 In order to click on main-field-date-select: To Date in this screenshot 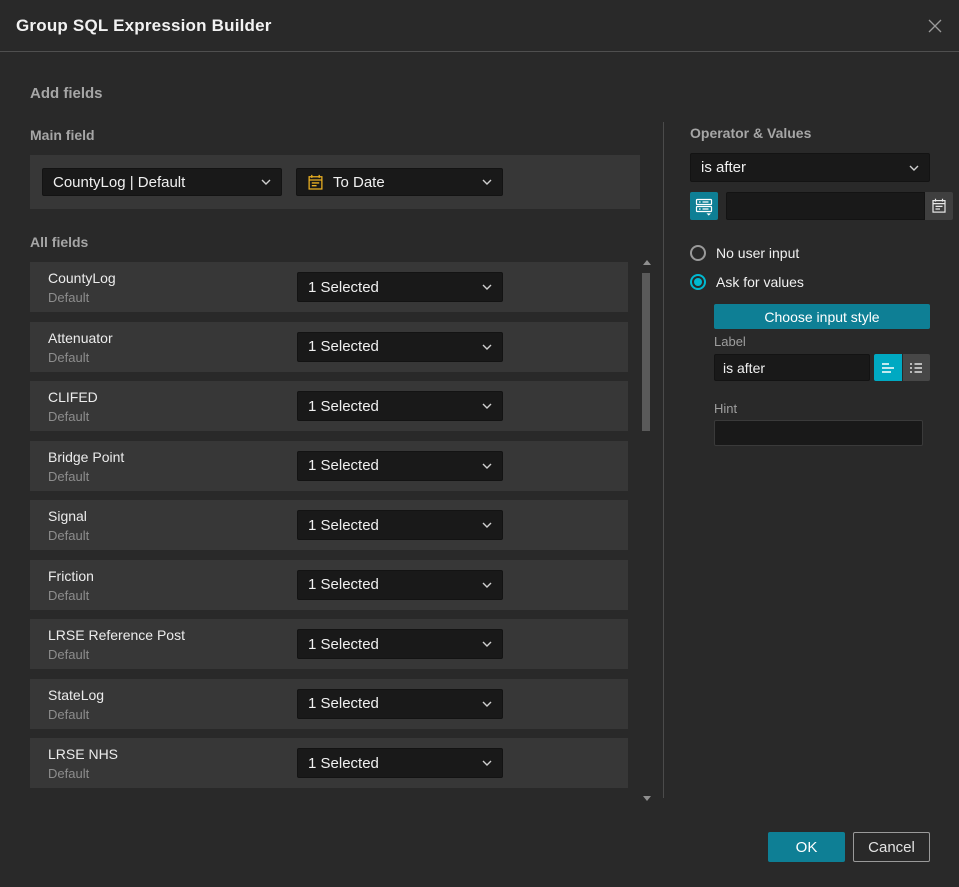, I will do `click(399, 182)`.